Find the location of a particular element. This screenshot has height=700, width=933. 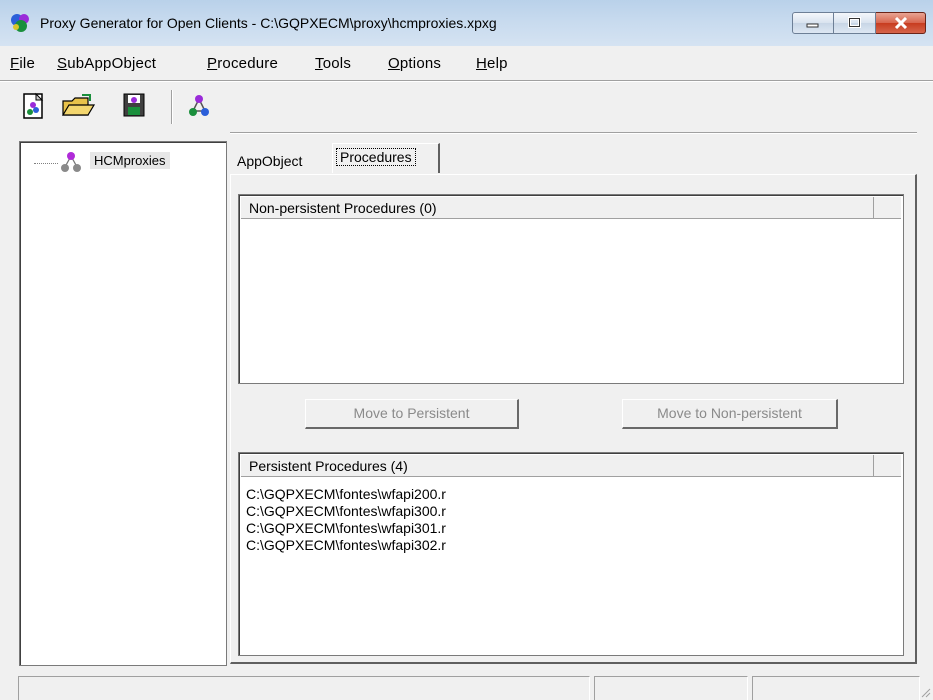

new-project-button is located at coordinates (34, 106).